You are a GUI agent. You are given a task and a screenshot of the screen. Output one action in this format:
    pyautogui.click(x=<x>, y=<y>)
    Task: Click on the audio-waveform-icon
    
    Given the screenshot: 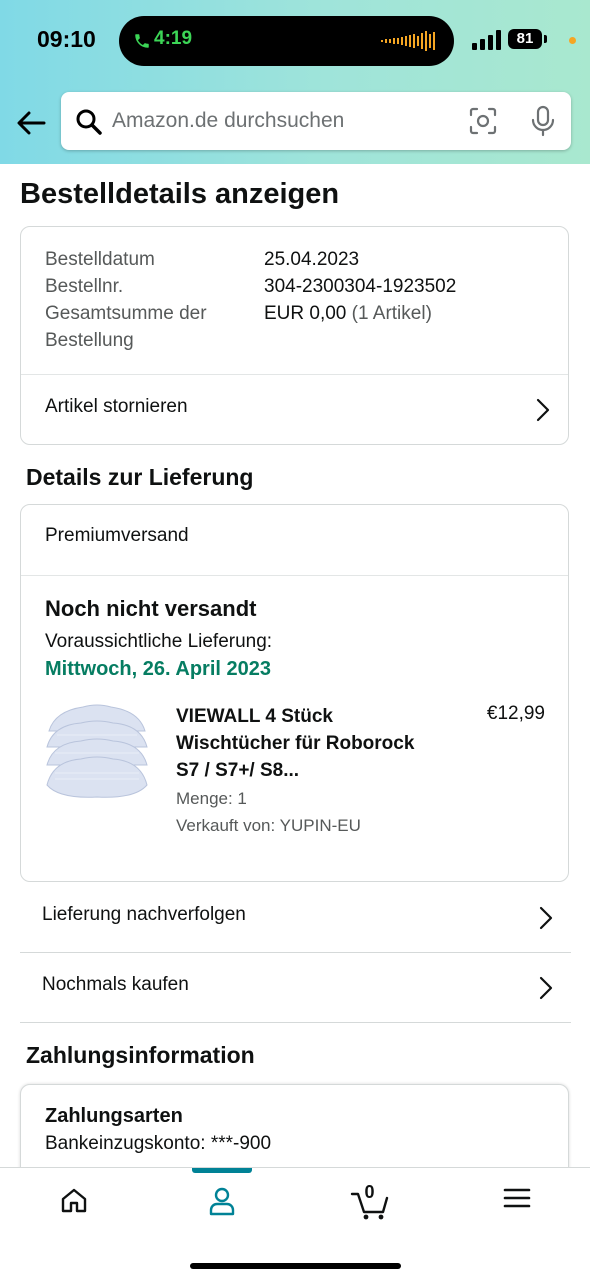 What is the action you would take?
    pyautogui.click(x=408, y=41)
    